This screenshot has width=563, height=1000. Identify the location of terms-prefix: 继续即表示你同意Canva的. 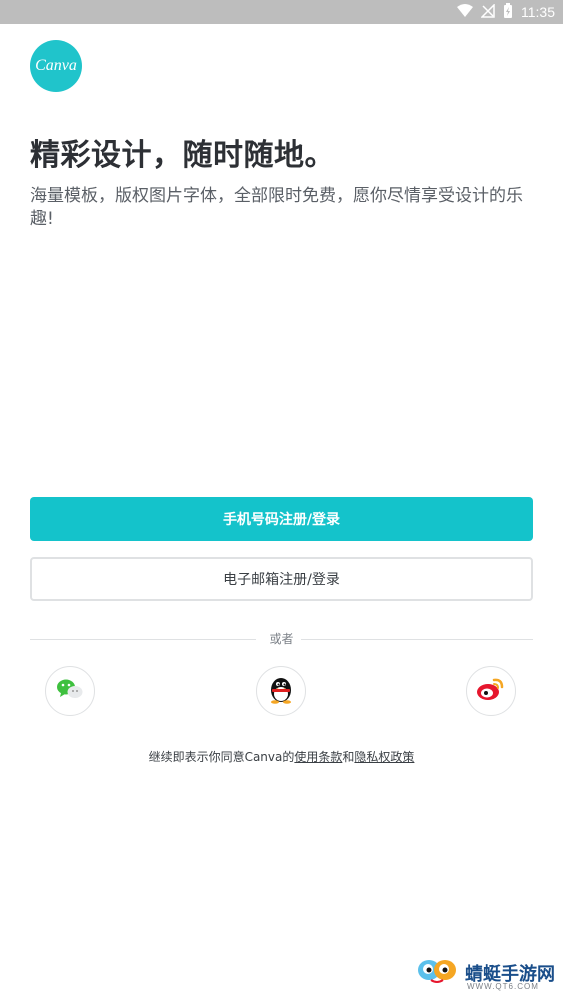
(221, 757).